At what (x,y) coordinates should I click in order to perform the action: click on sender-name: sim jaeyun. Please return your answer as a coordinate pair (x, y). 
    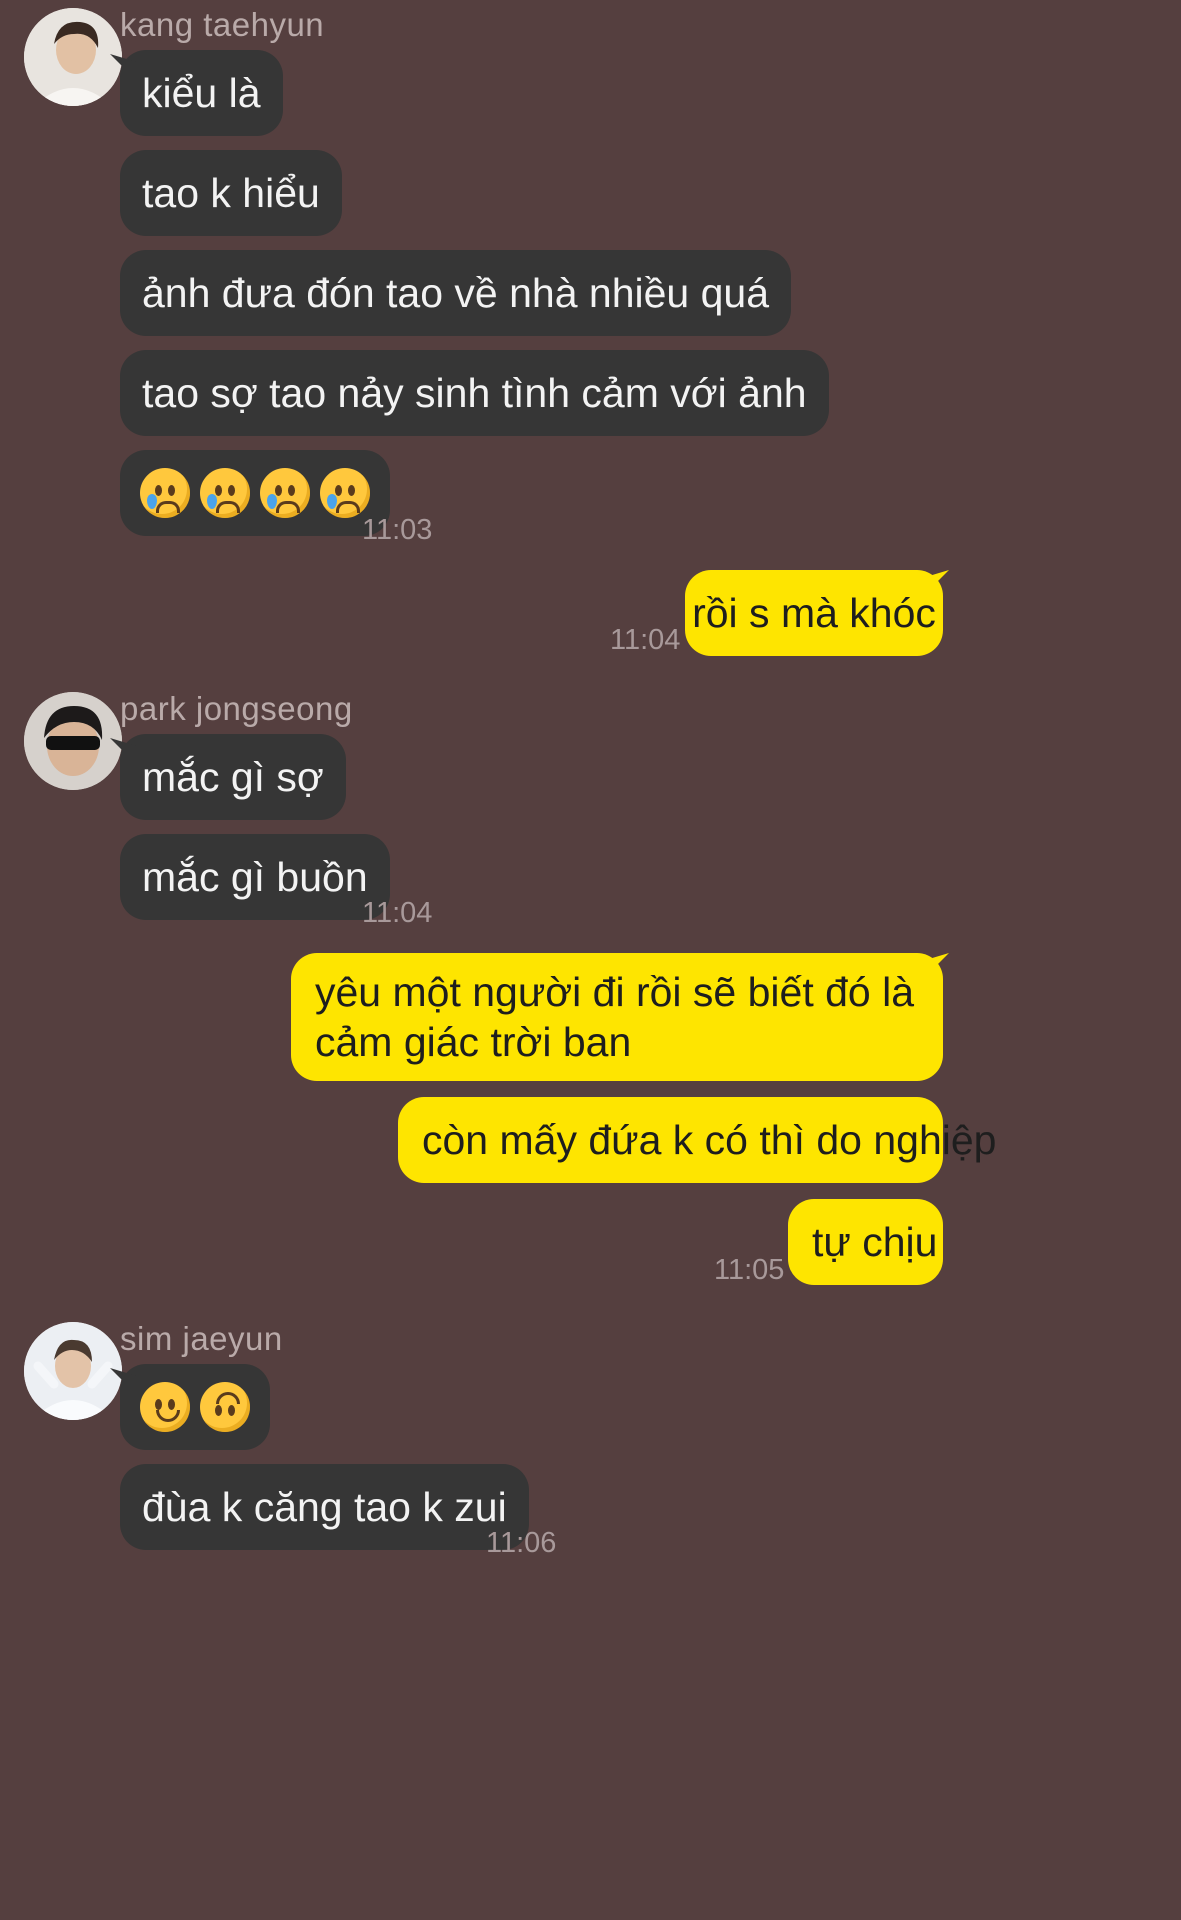
    Looking at the image, I should click on (201, 1338).